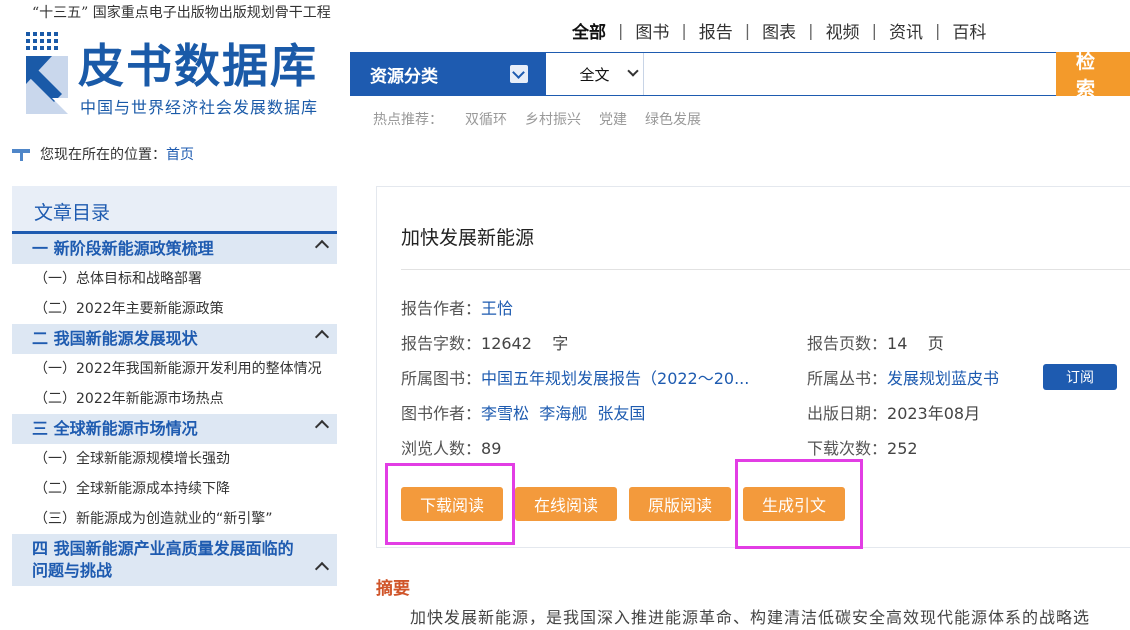  Describe the element at coordinates (47, 73) in the screenshot. I see `pishu-logo-icon` at that location.